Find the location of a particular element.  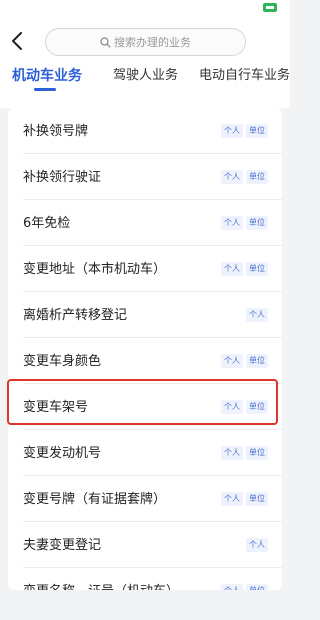

service-row: 变更名称、证号（机动车）个人单位 is located at coordinates (145, 579).